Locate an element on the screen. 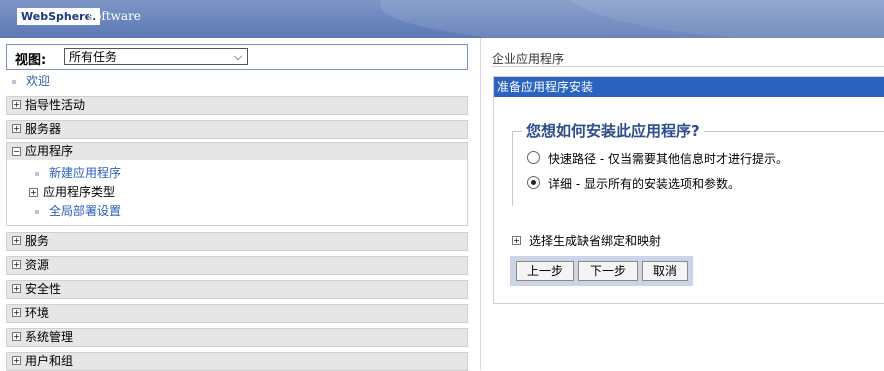 The width and height of the screenshot is (884, 371). nav-link-label: 新建应用程序 is located at coordinates (85, 173).